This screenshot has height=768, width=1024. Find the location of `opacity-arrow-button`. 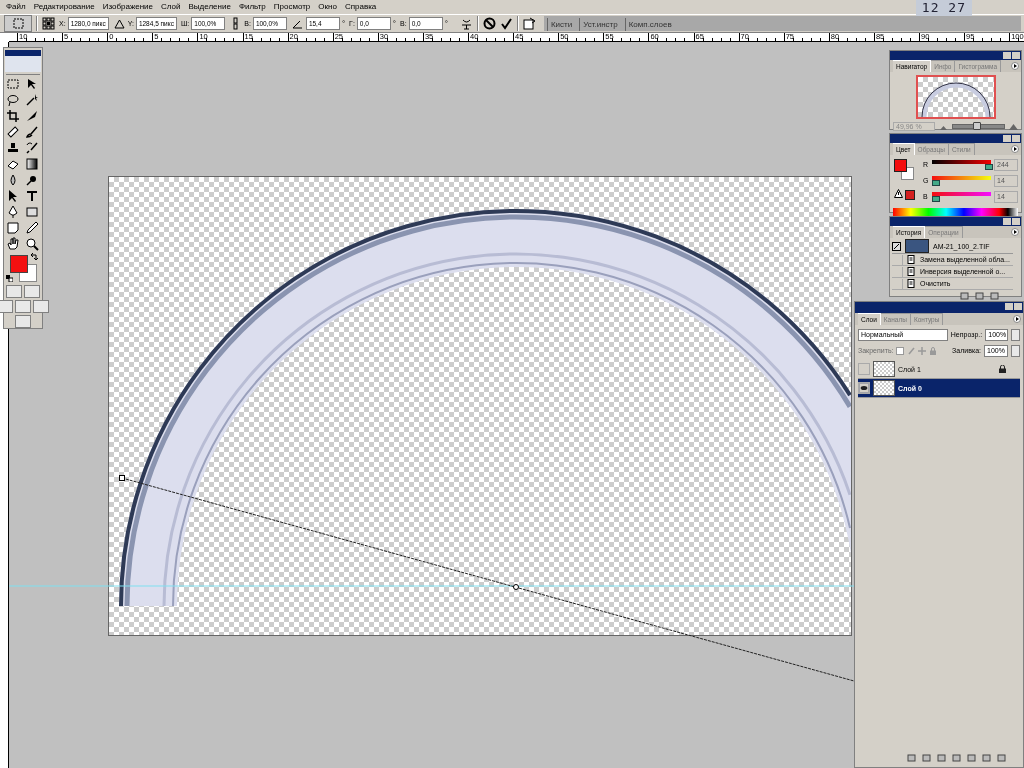

opacity-arrow-button is located at coordinates (1015, 334).